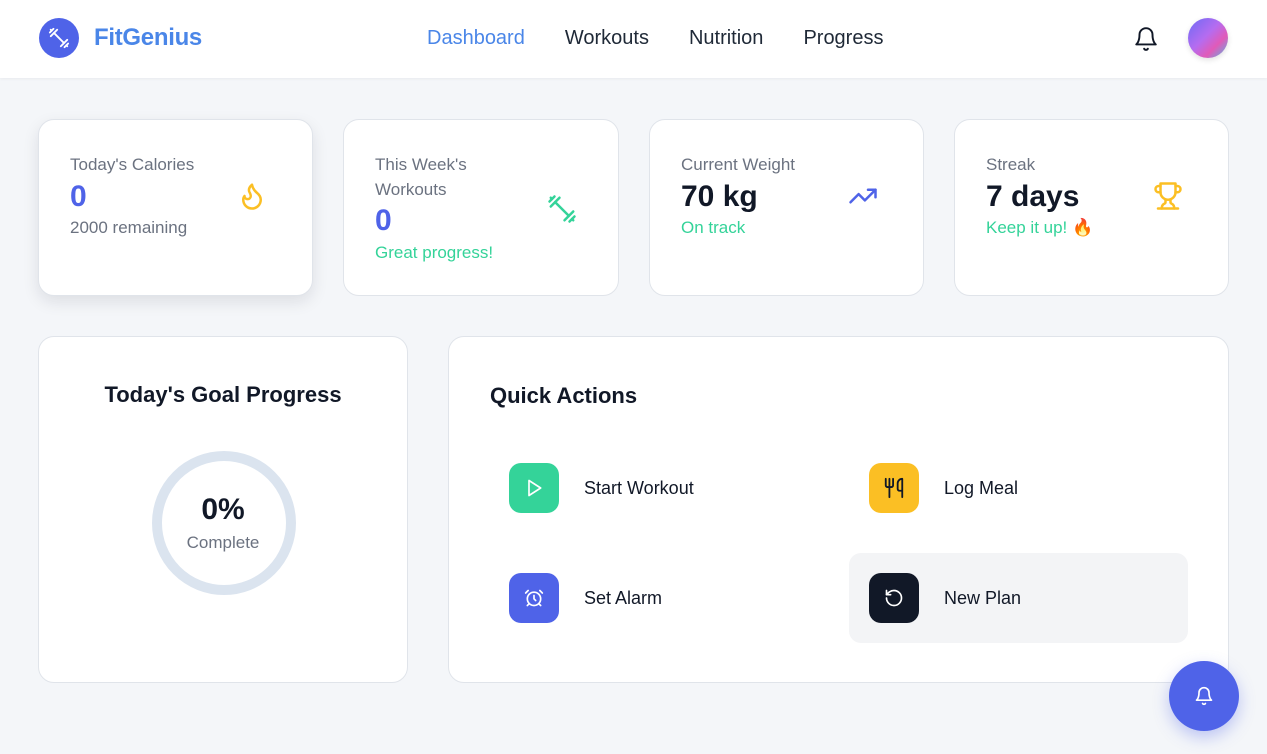 The height and width of the screenshot is (754, 1267). Describe the element at coordinates (1168, 196) in the screenshot. I see `trophy-icon` at that location.